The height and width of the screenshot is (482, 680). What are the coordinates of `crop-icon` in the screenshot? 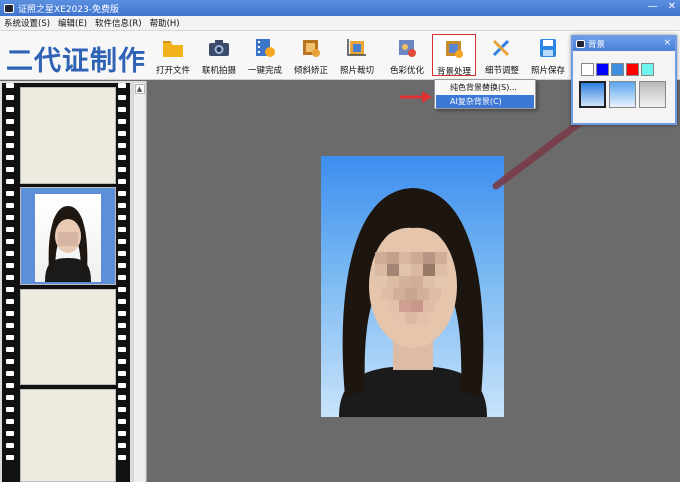 It's located at (356, 47).